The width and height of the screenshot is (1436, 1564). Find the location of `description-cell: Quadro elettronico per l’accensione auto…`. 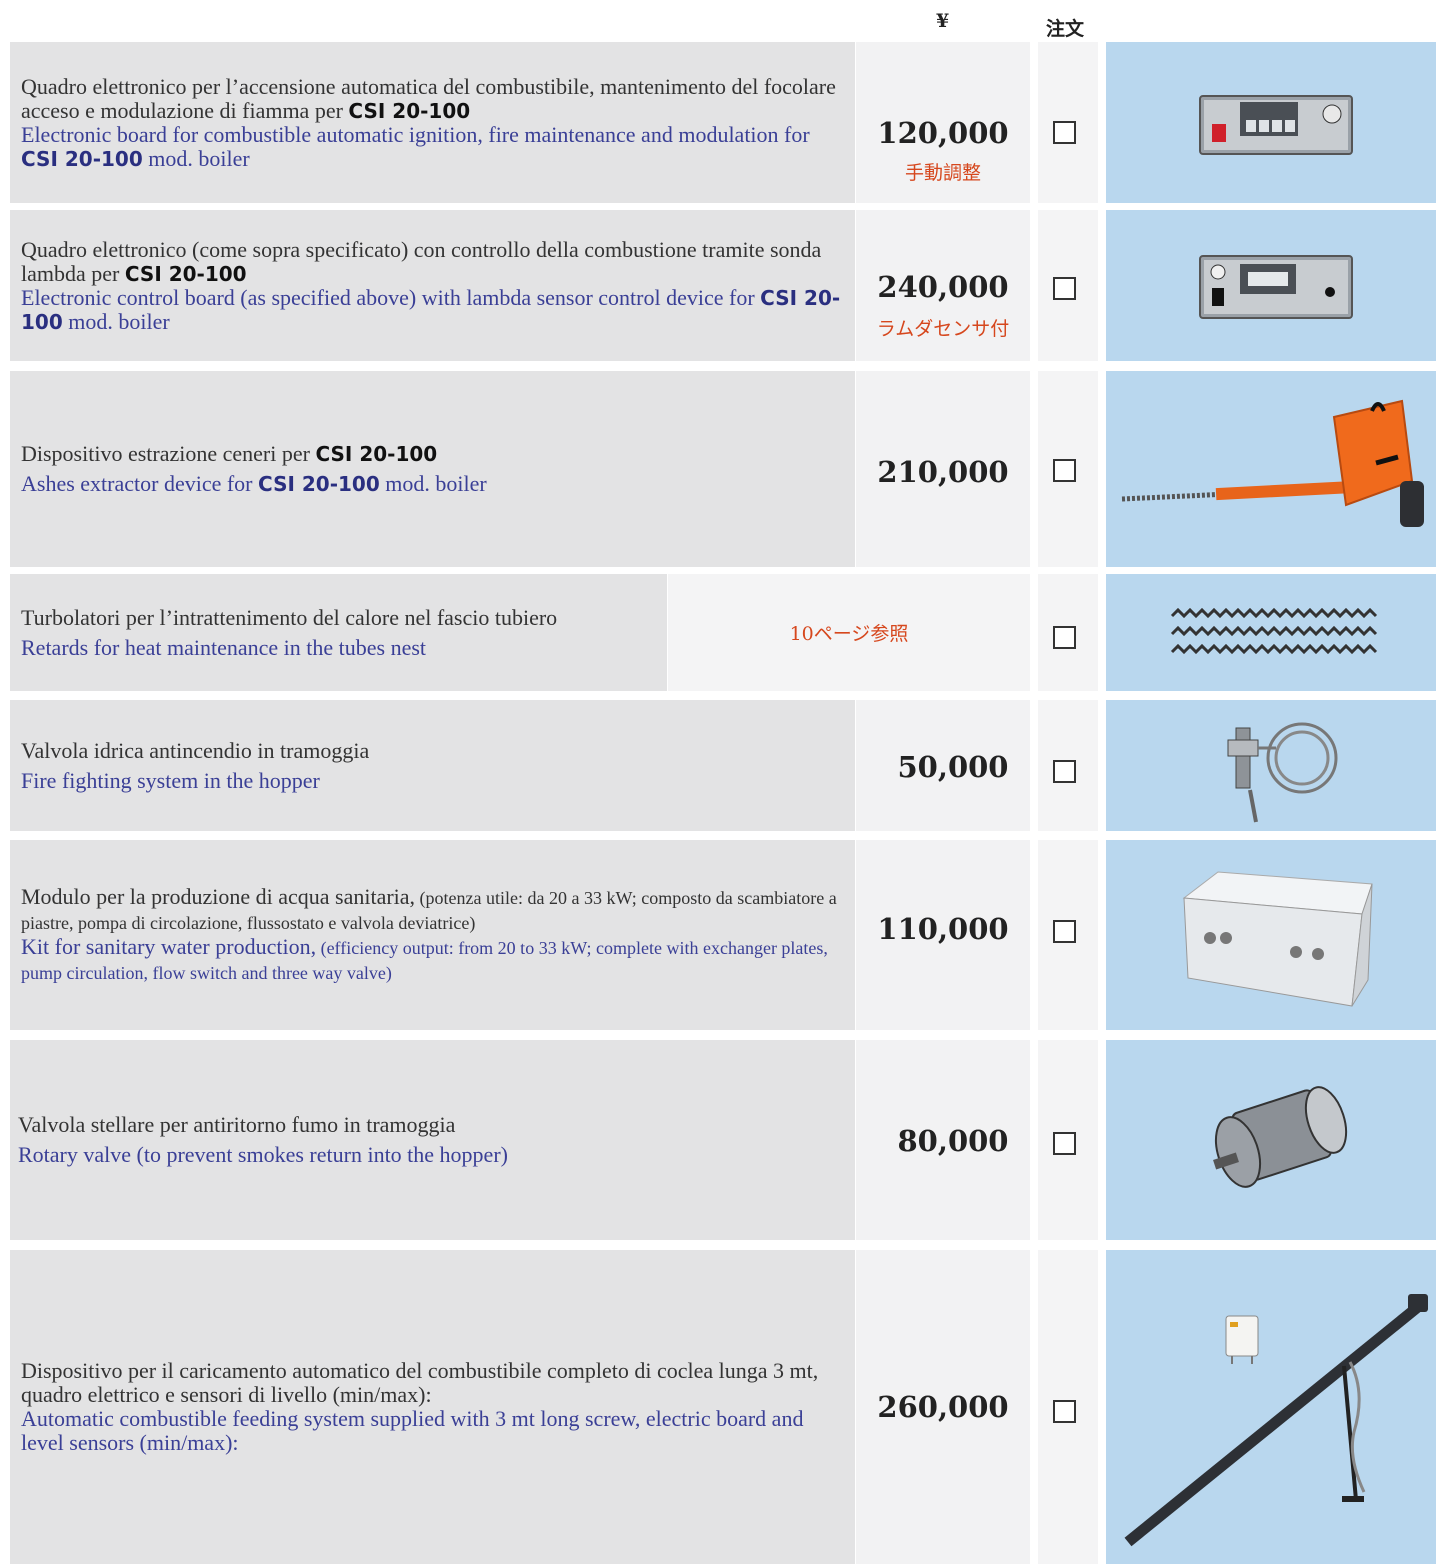

description-cell: Quadro elettronico per l’accensione auto… is located at coordinates (432, 122).